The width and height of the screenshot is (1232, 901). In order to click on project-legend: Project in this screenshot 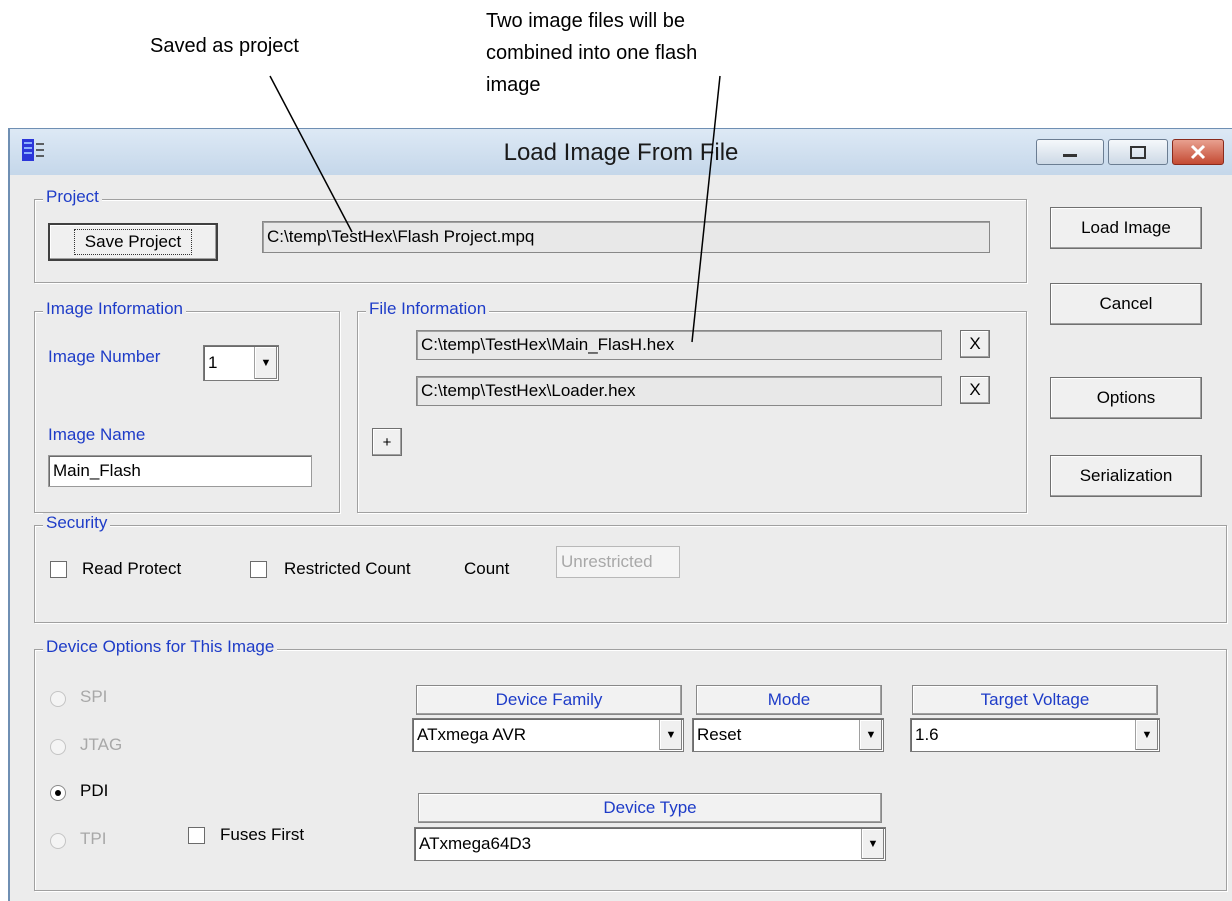, I will do `click(72, 197)`.